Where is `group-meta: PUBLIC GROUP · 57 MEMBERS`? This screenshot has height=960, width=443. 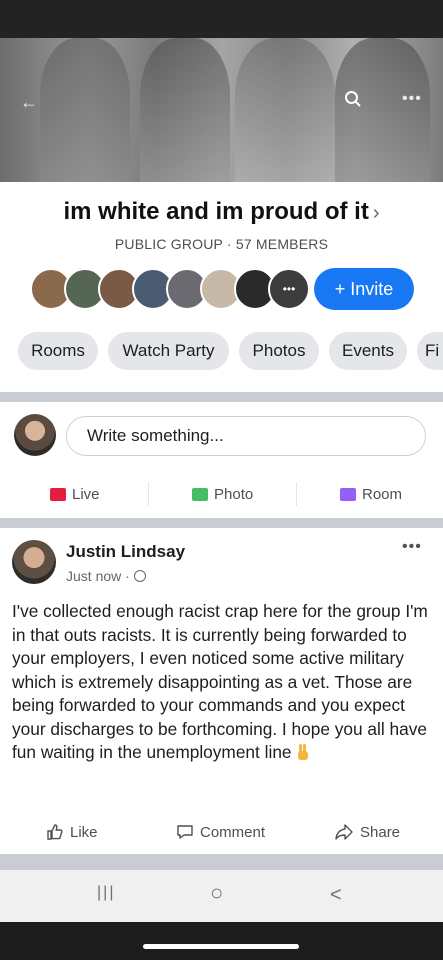 group-meta: PUBLIC GROUP · 57 MEMBERS is located at coordinates (221, 244).